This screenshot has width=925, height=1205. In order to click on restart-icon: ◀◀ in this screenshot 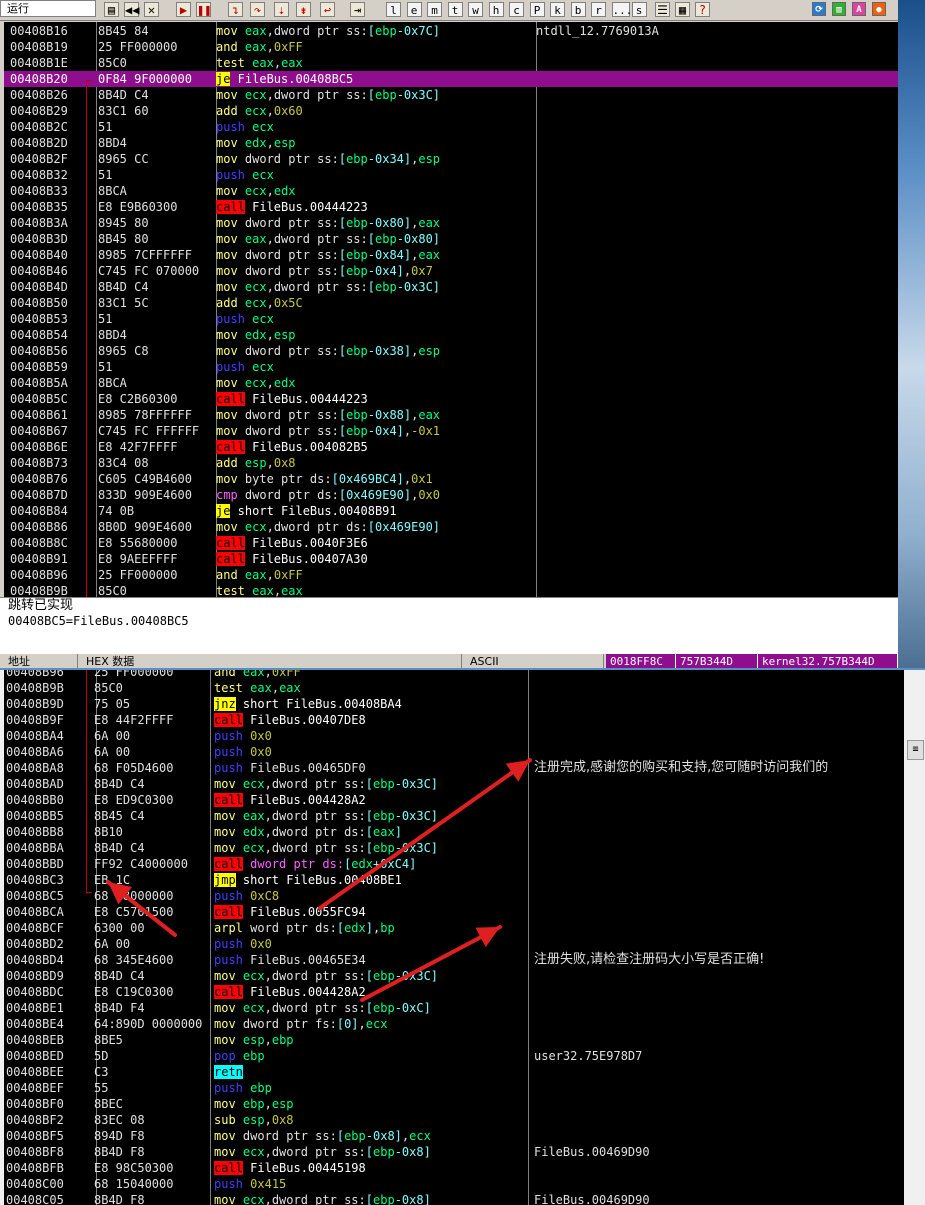, I will do `click(131, 9)`.